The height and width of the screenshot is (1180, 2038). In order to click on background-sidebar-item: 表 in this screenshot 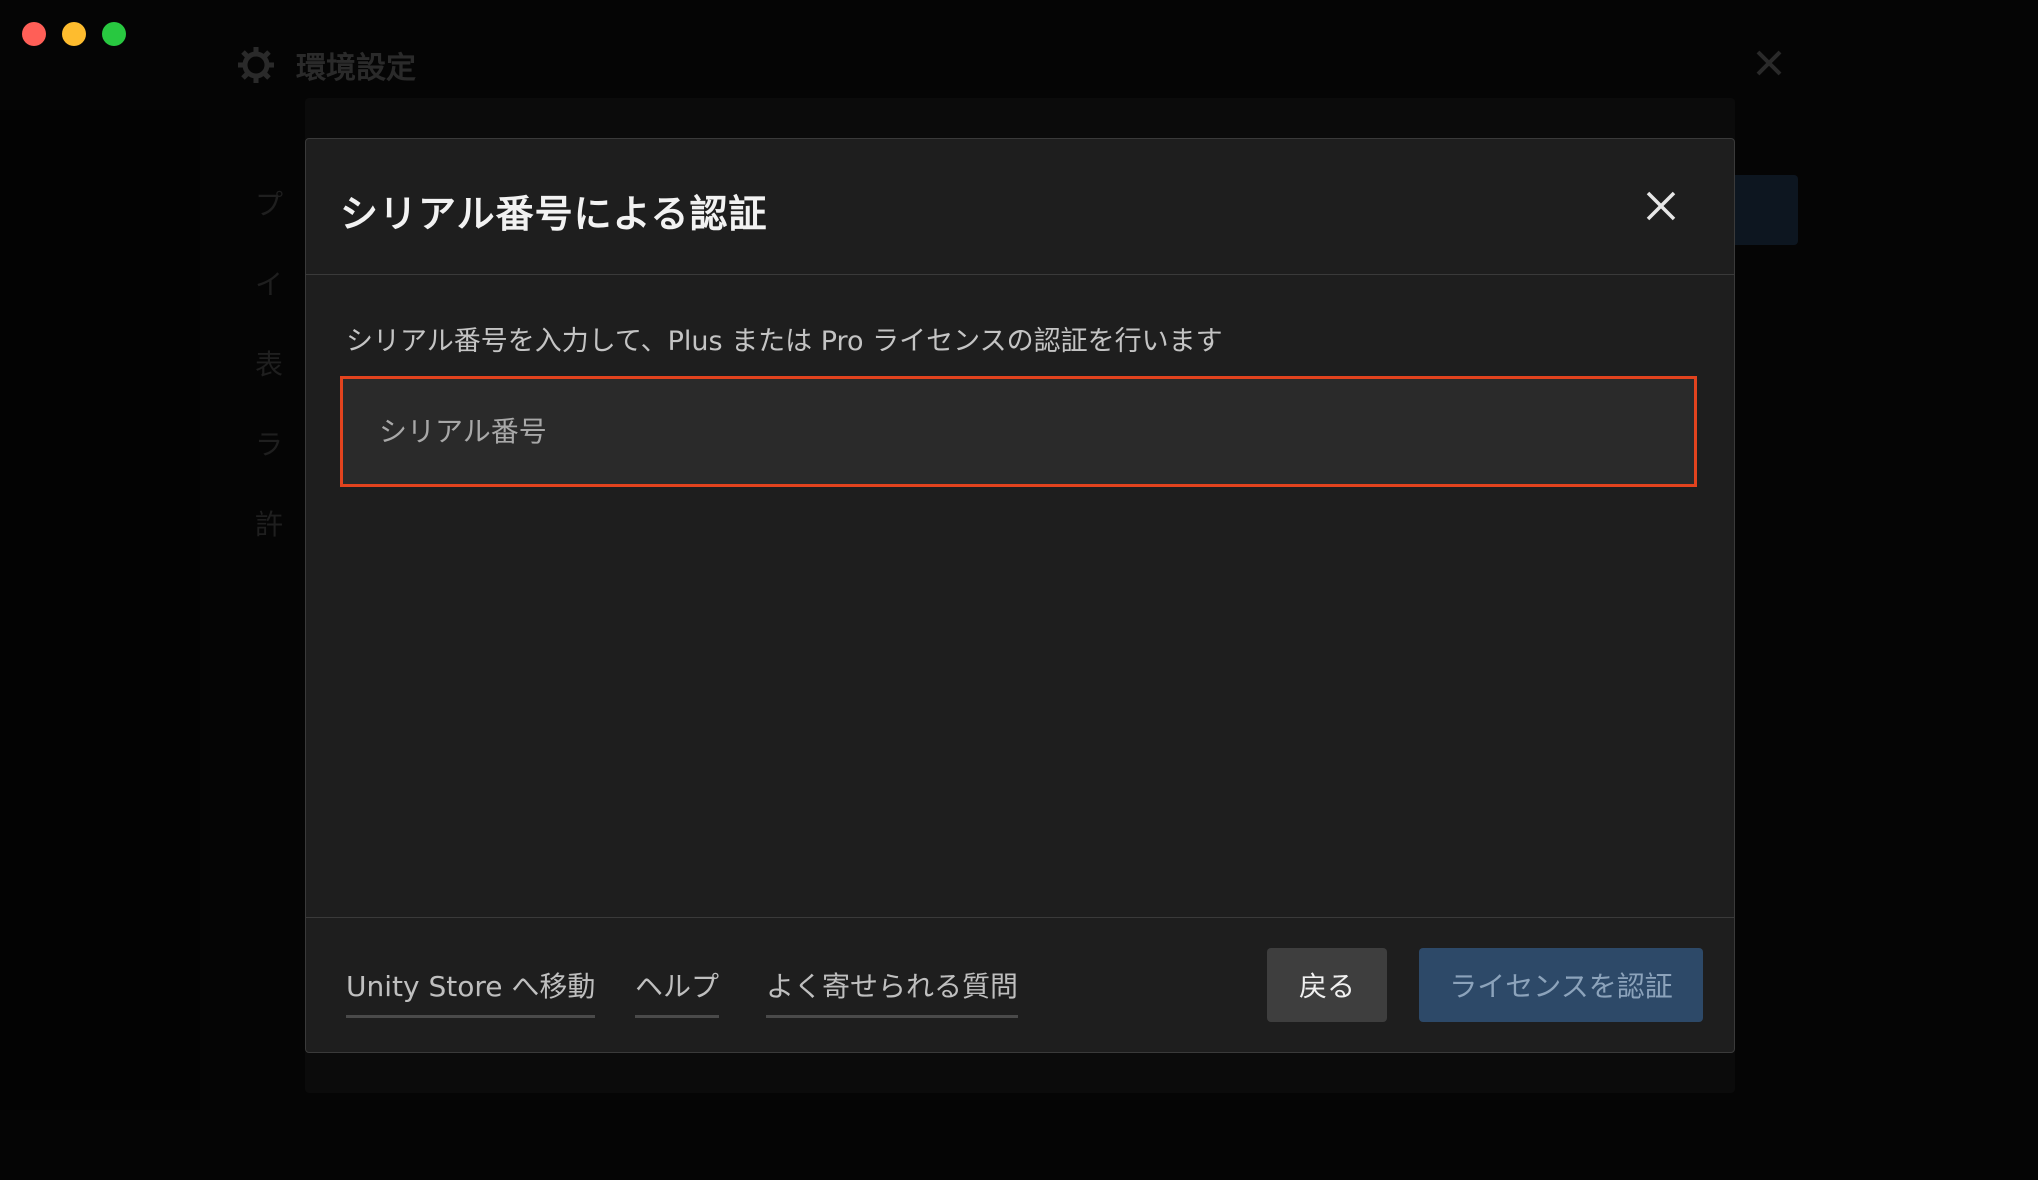, I will do `click(269, 364)`.